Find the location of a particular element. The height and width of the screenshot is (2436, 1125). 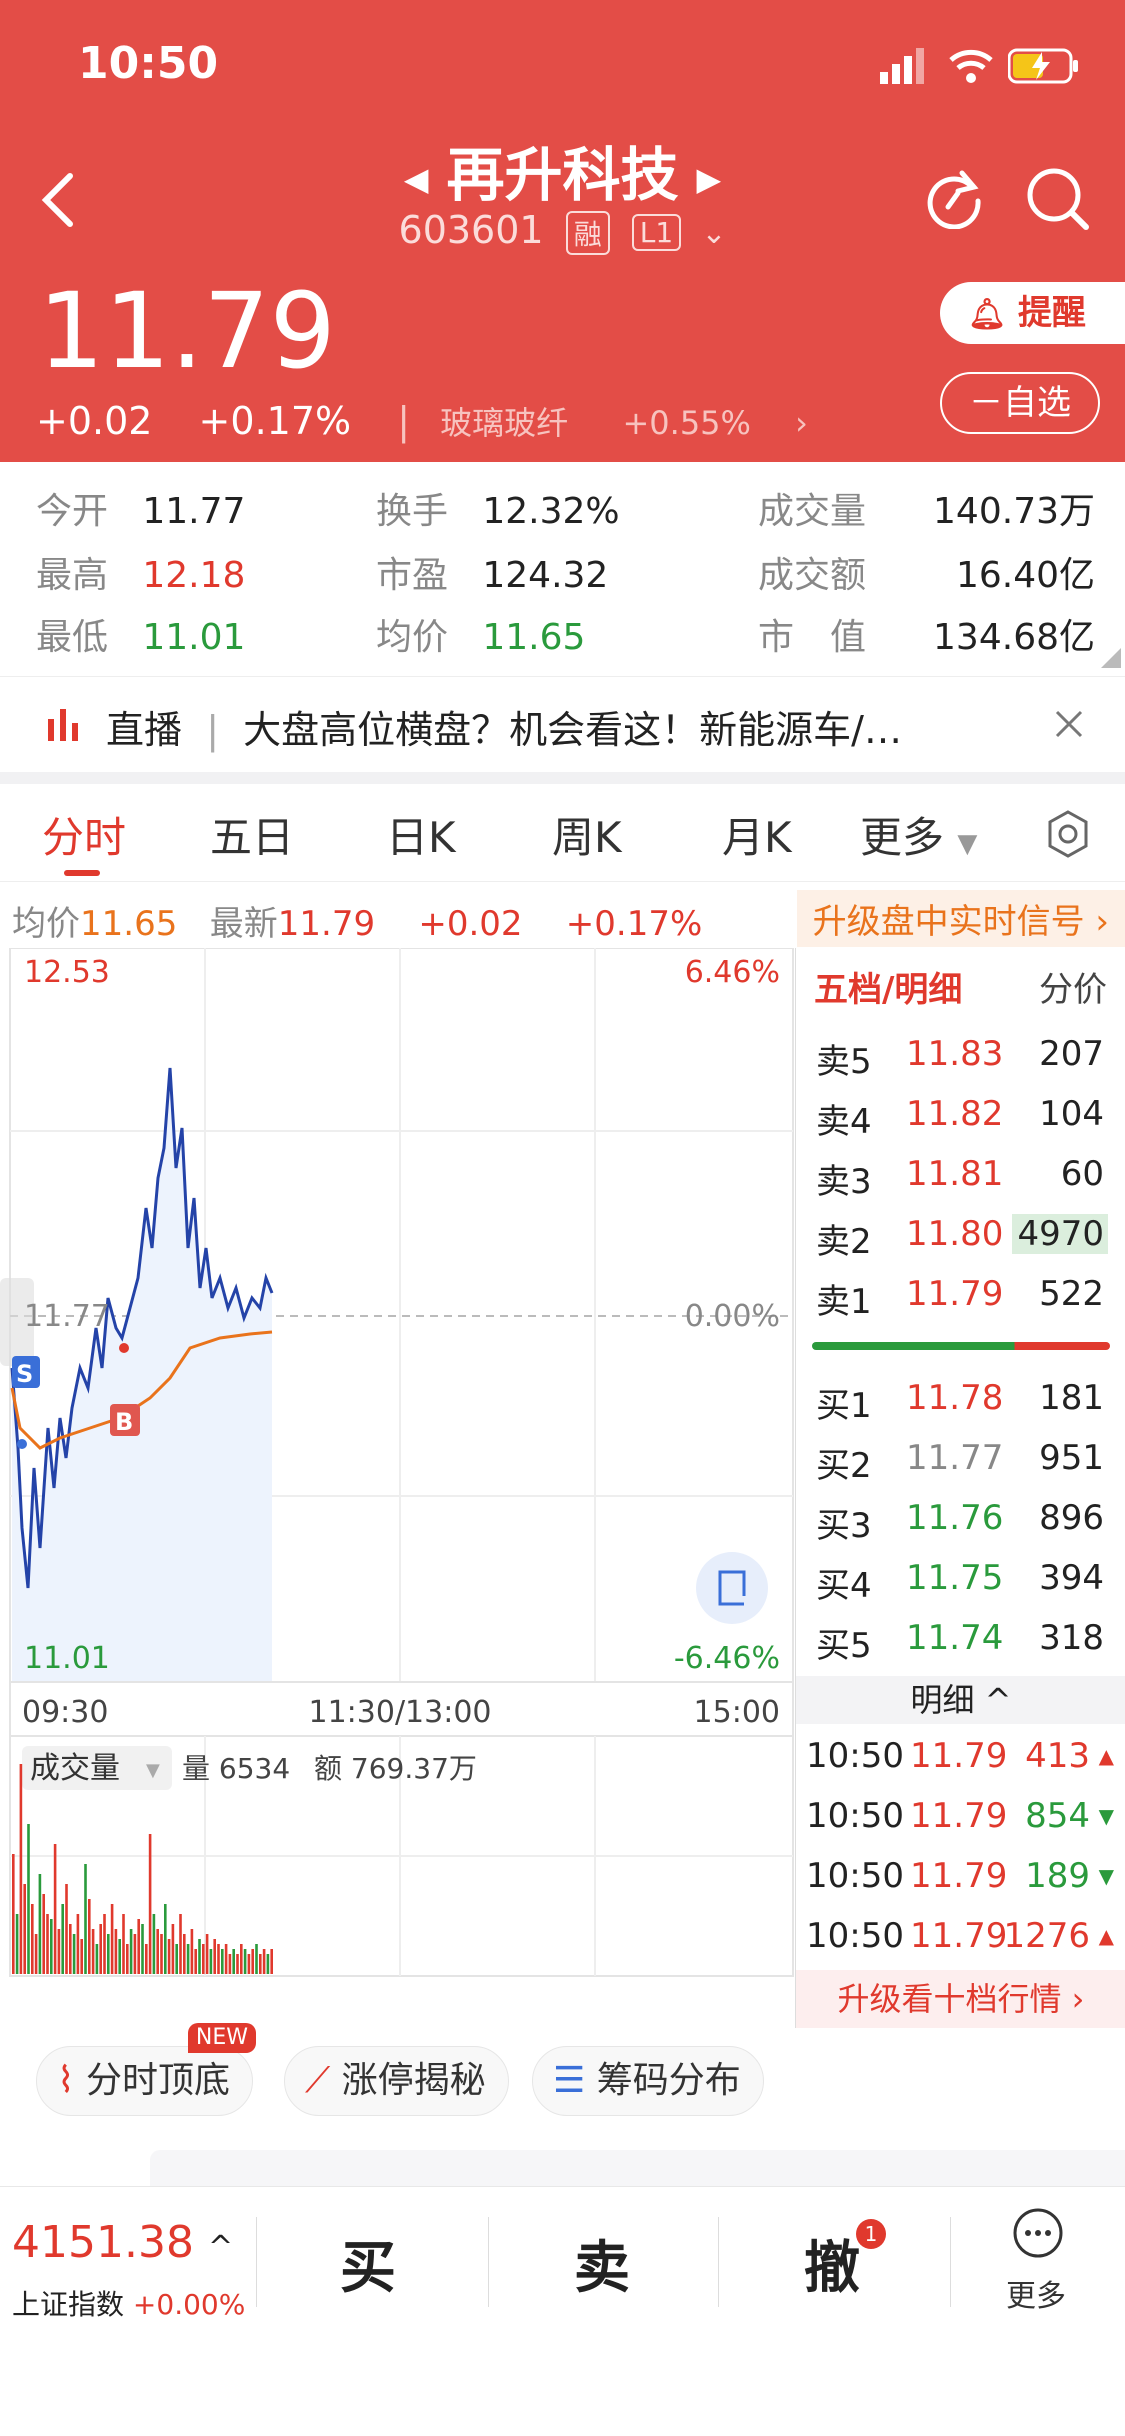

chip-distribution-button: ☰ 筹码分布 is located at coordinates (648, 2081).